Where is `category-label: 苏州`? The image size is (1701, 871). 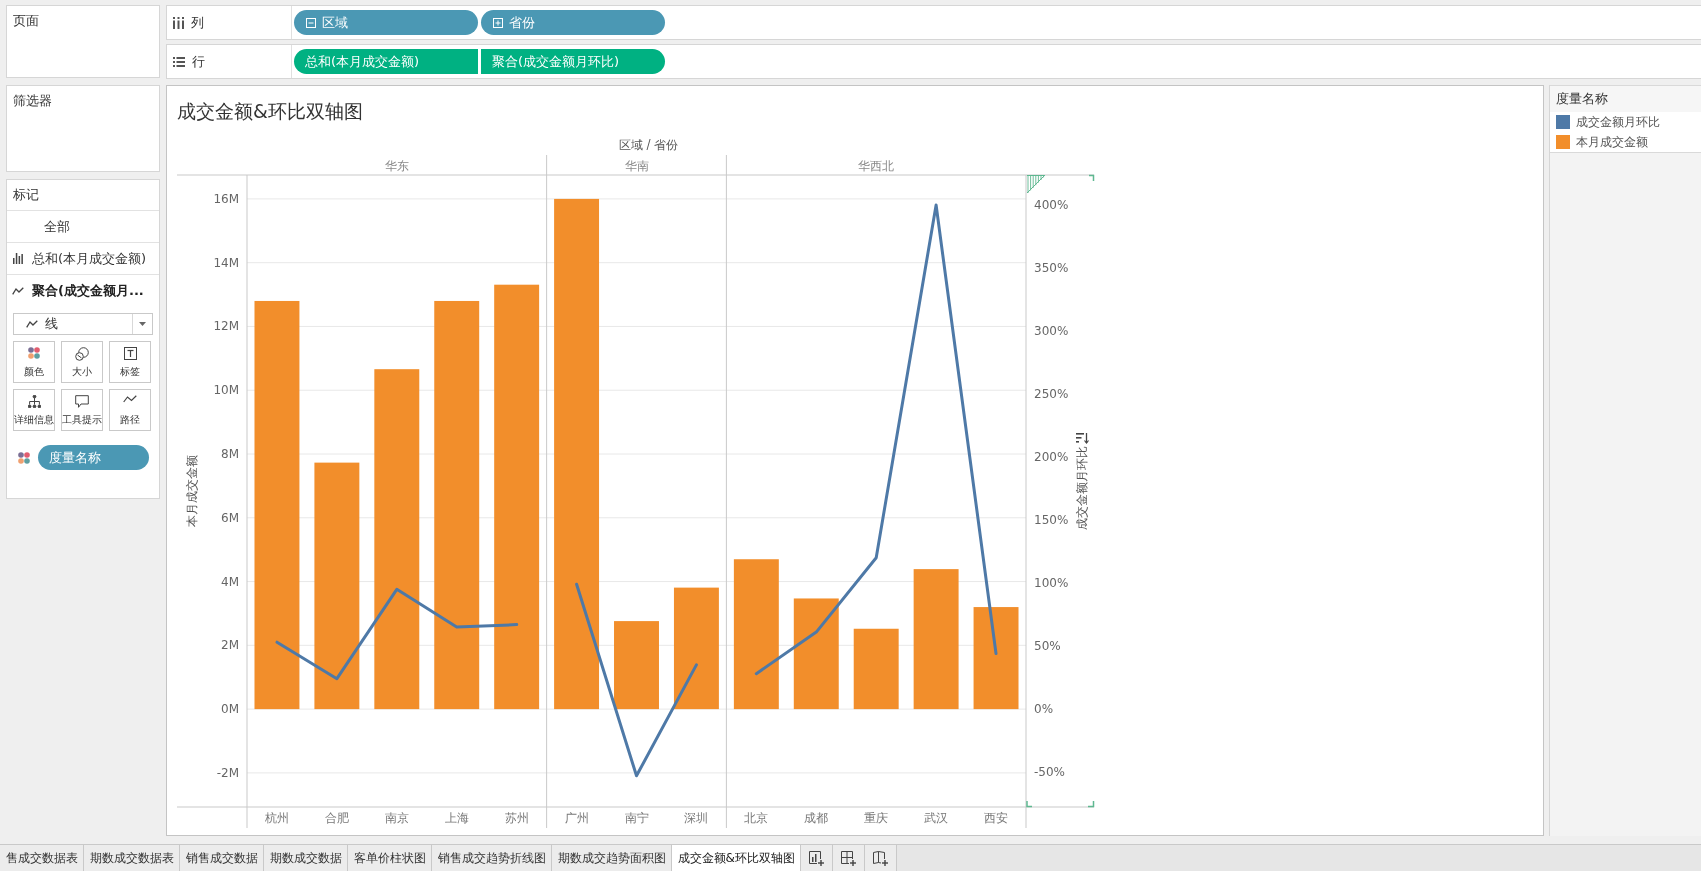
category-label: 苏州 is located at coordinates (516, 818).